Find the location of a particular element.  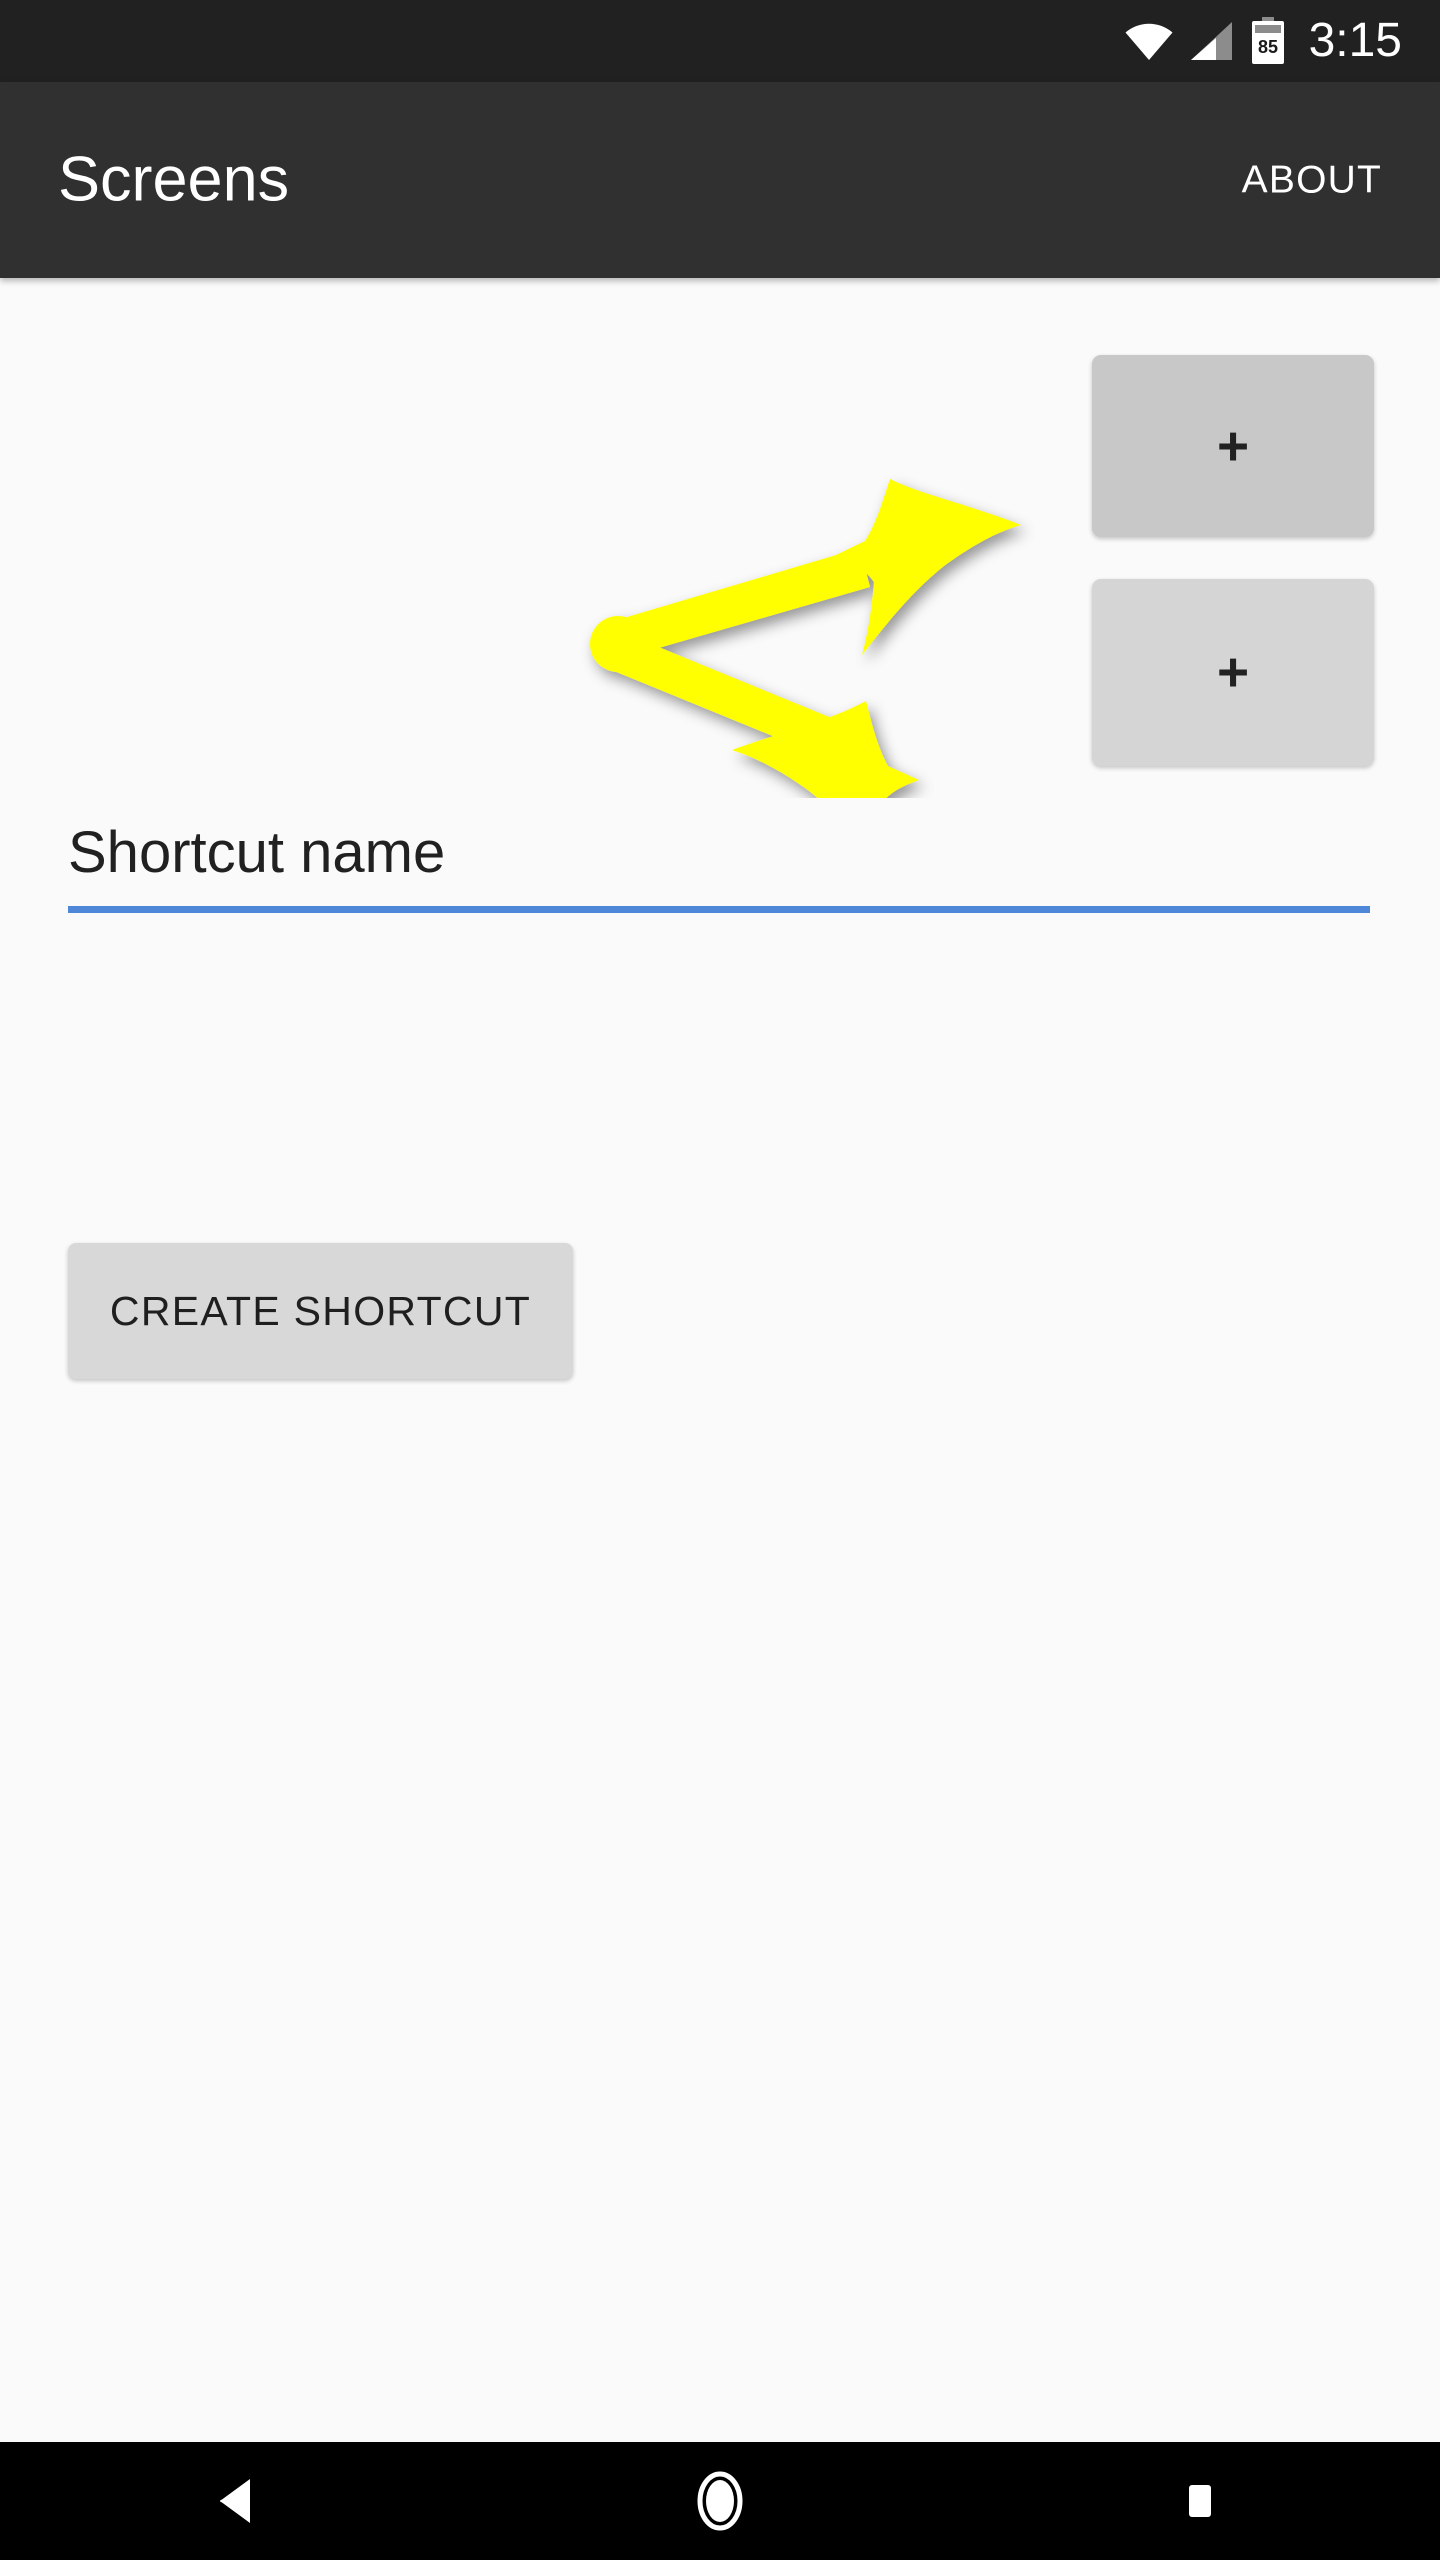

android-navigation-bar is located at coordinates (720, 2501).